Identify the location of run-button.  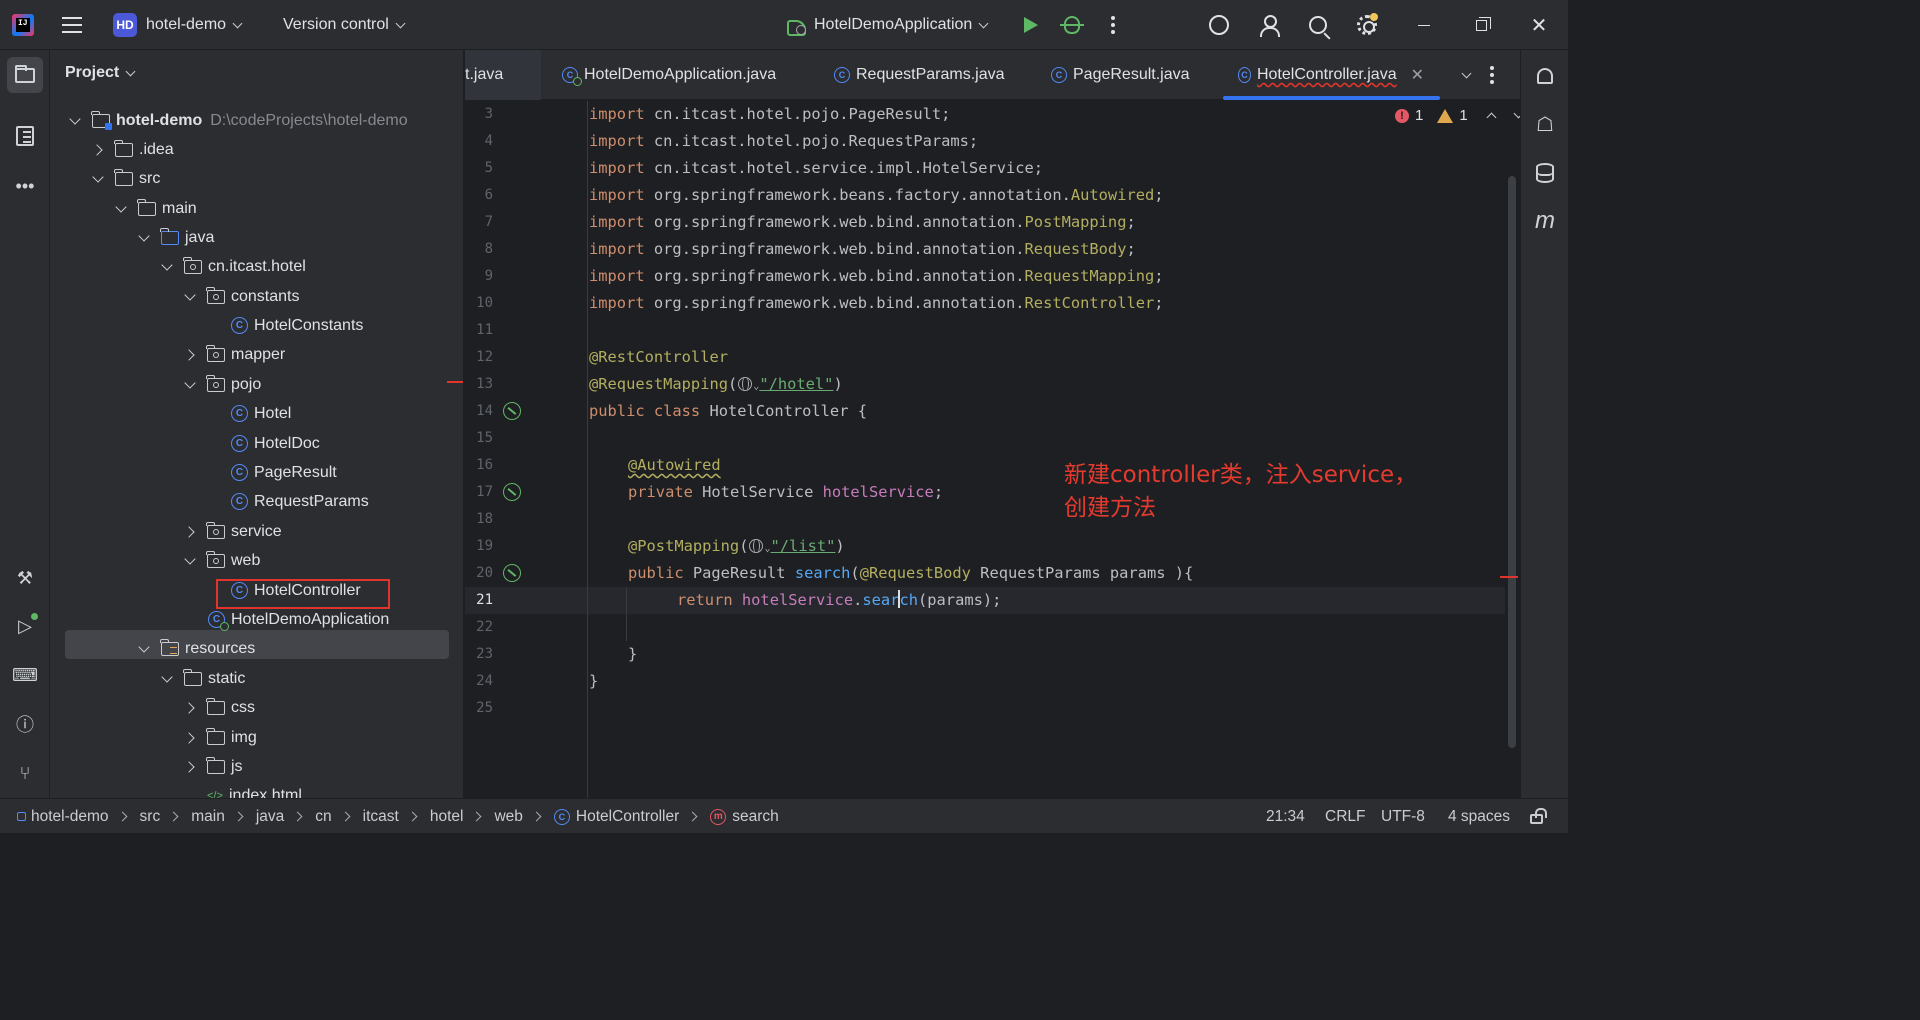
(1031, 25).